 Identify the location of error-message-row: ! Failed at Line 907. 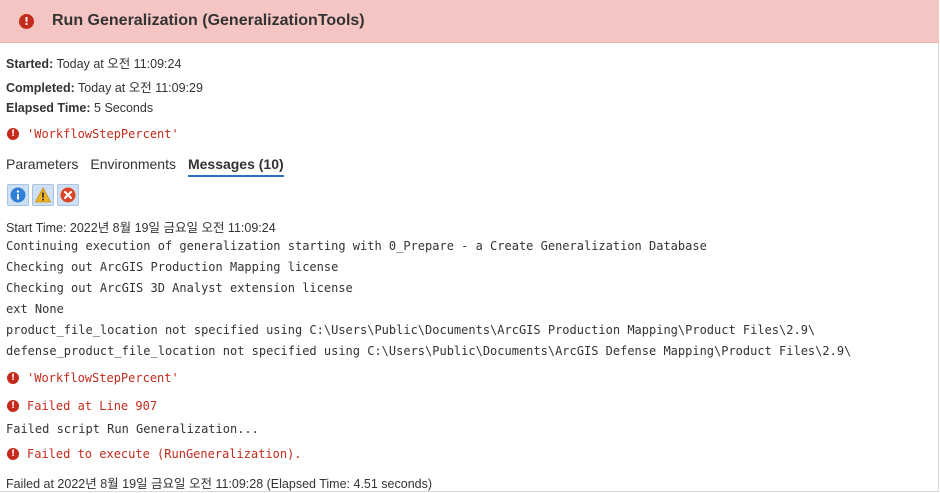
(82, 406).